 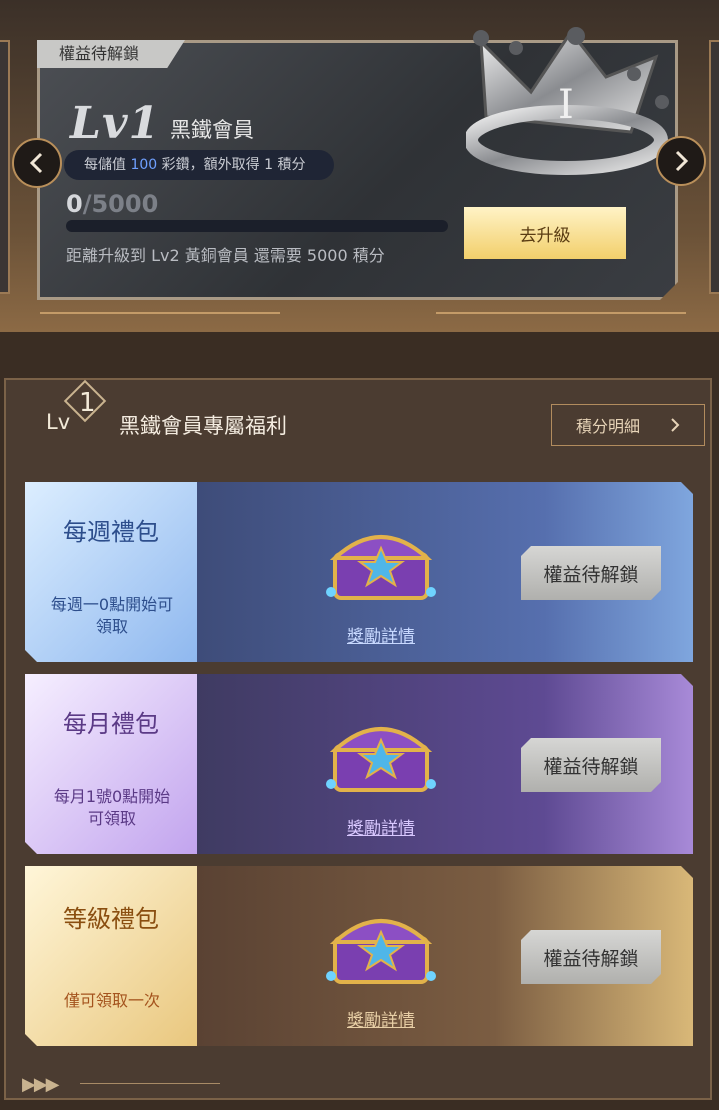 I want to click on gift-claim-note: 每月1號0點開始可領取, so click(x=112, y=807).